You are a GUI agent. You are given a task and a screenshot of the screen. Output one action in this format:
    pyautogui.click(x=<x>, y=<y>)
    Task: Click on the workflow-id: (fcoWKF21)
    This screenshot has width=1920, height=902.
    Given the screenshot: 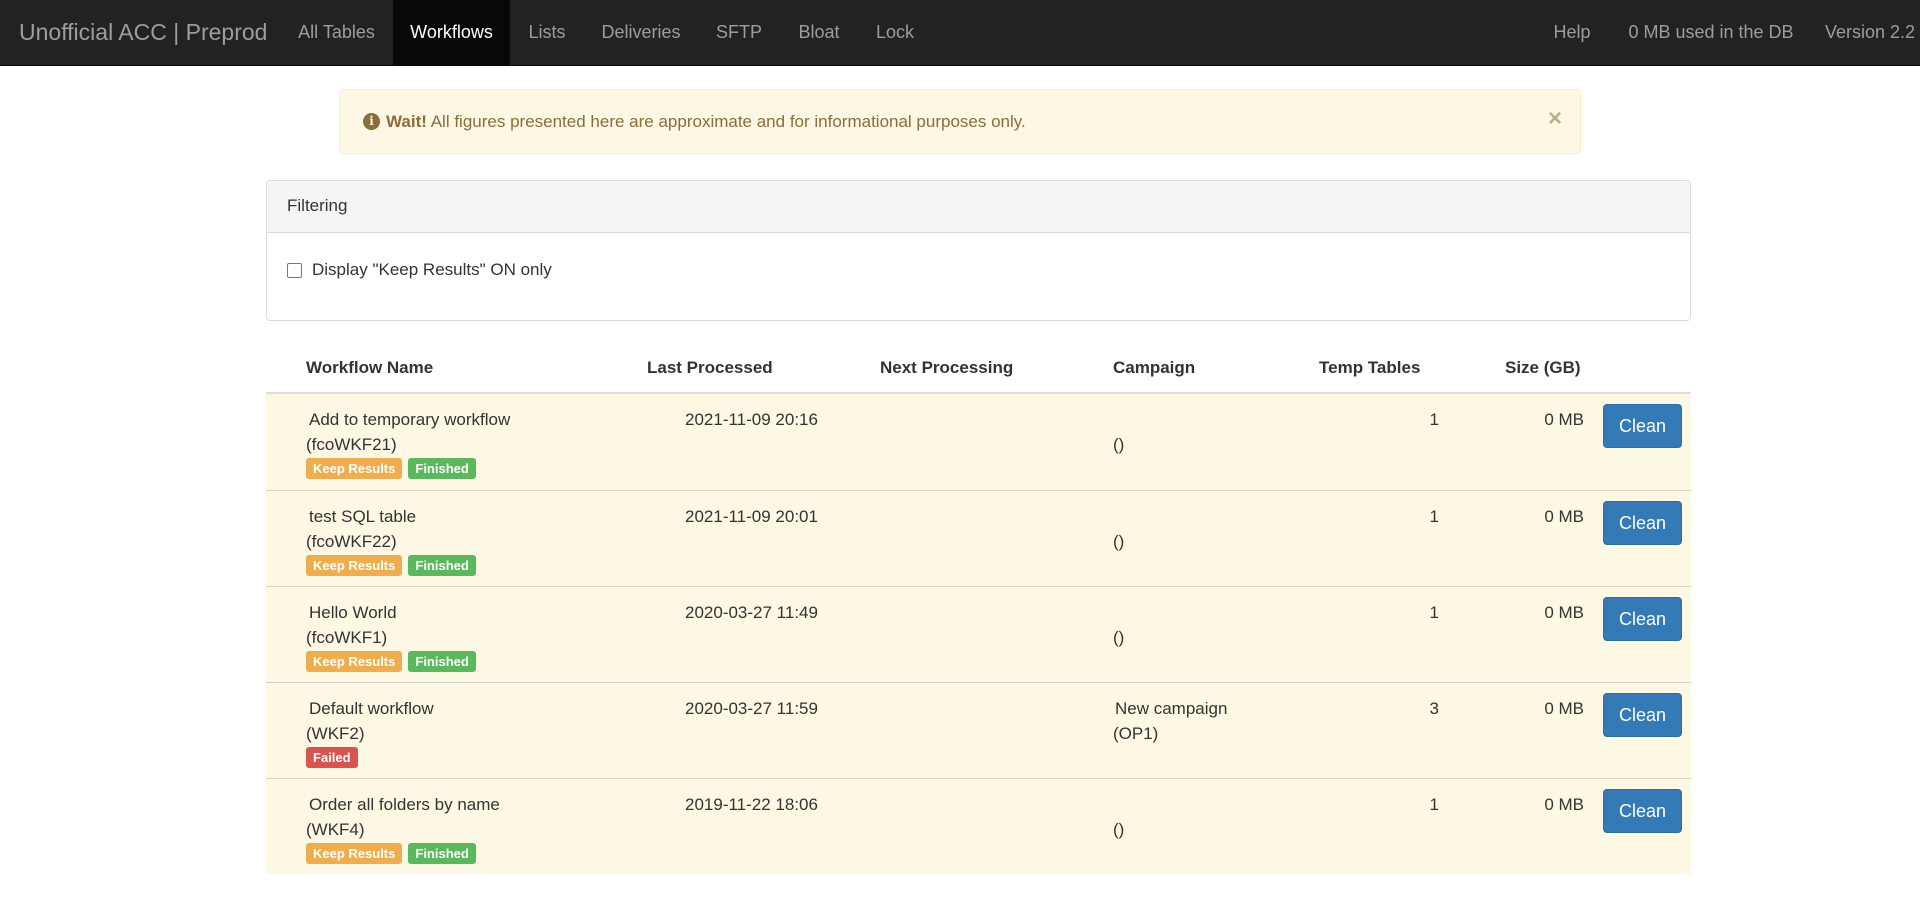 What is the action you would take?
    pyautogui.click(x=351, y=444)
    